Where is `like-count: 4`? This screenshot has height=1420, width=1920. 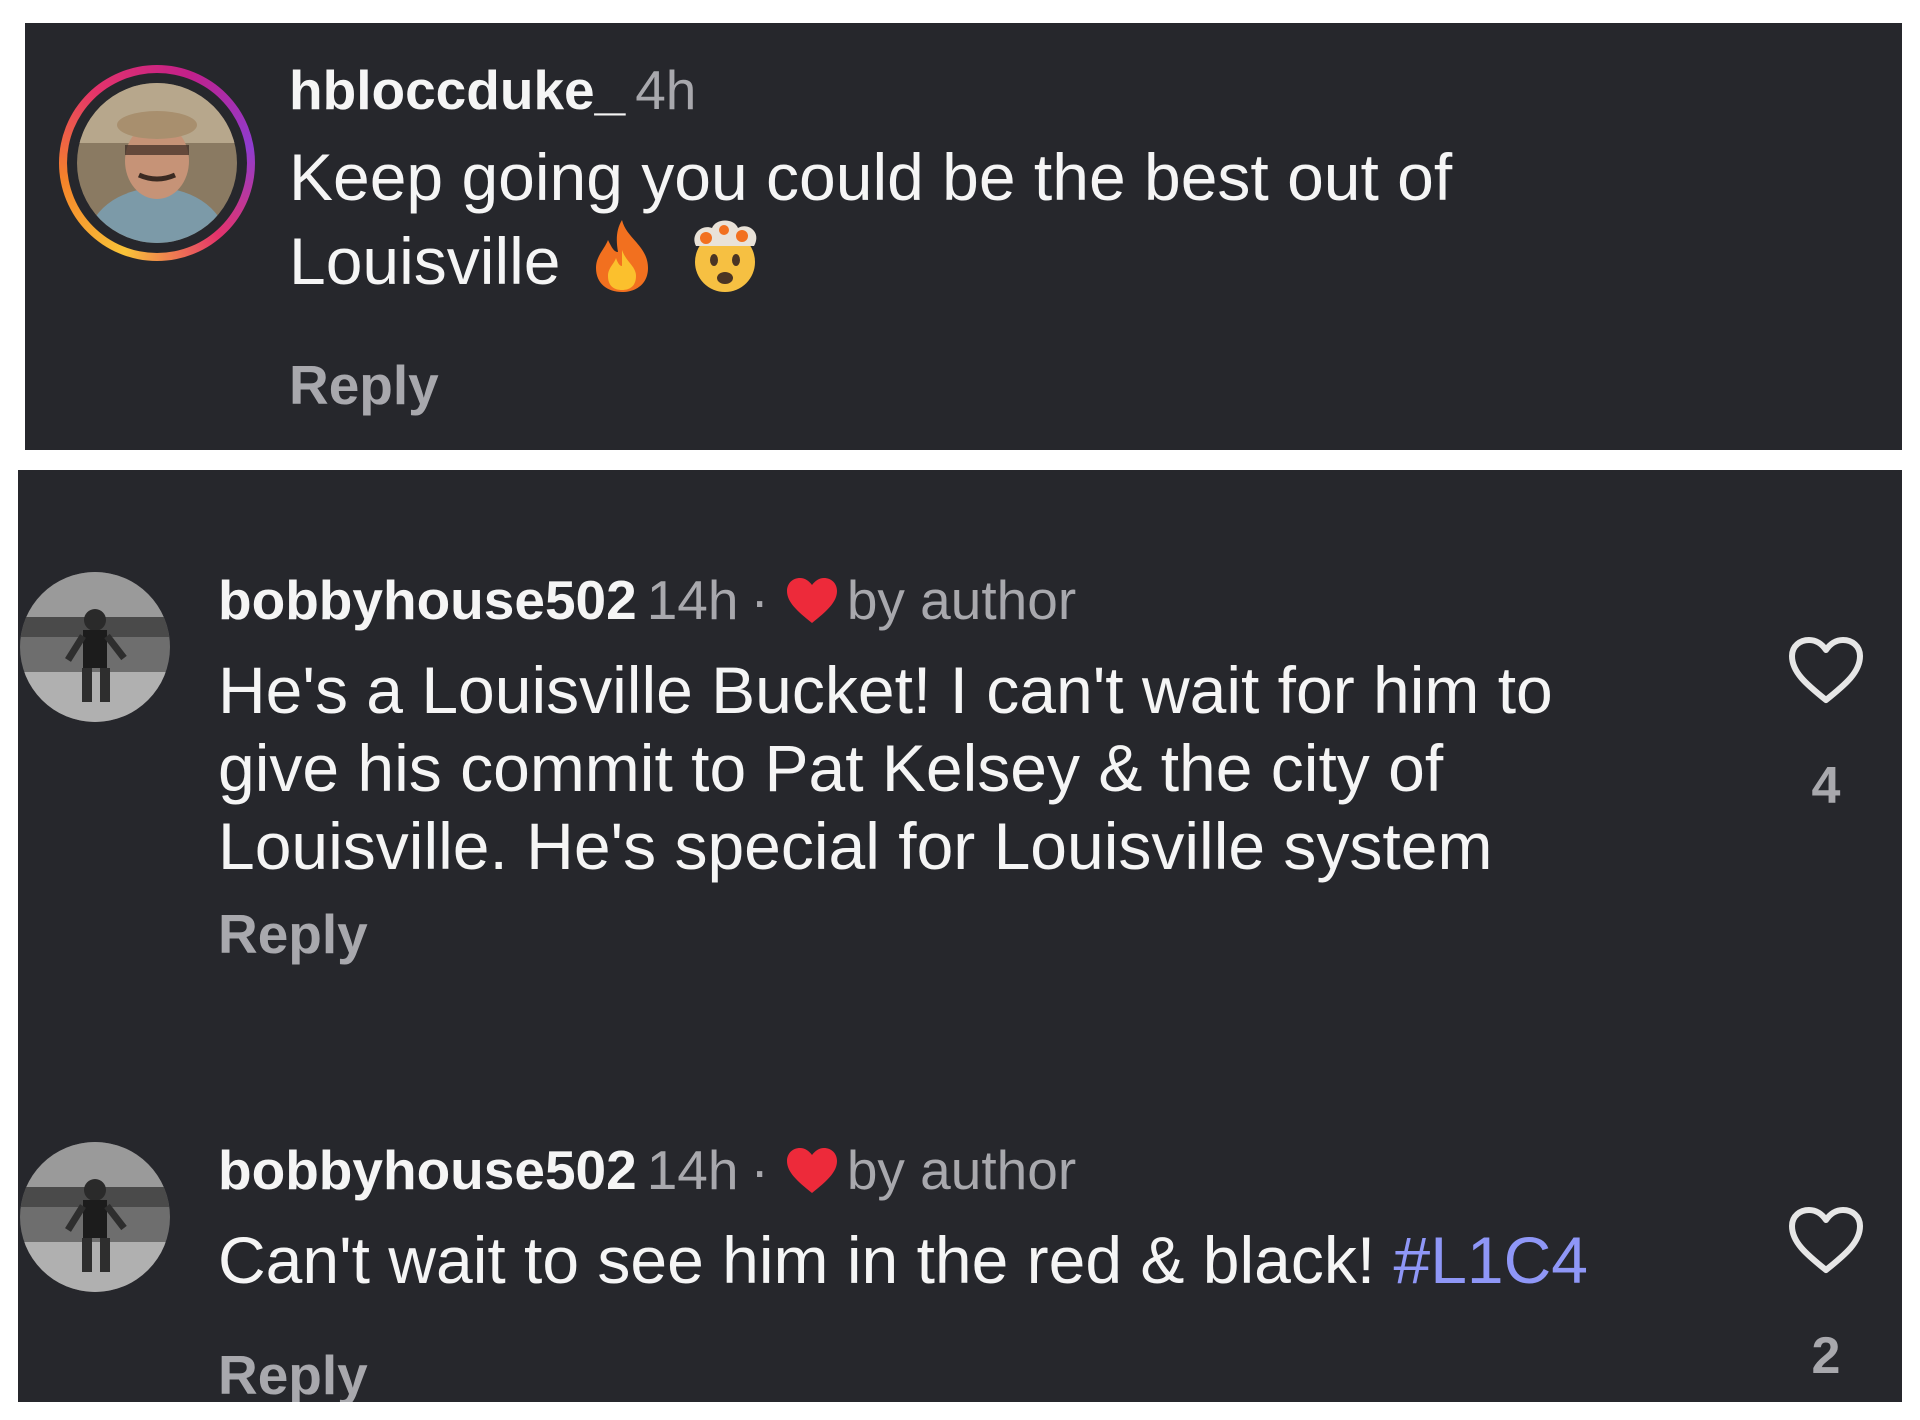
like-count: 4 is located at coordinates (1826, 786).